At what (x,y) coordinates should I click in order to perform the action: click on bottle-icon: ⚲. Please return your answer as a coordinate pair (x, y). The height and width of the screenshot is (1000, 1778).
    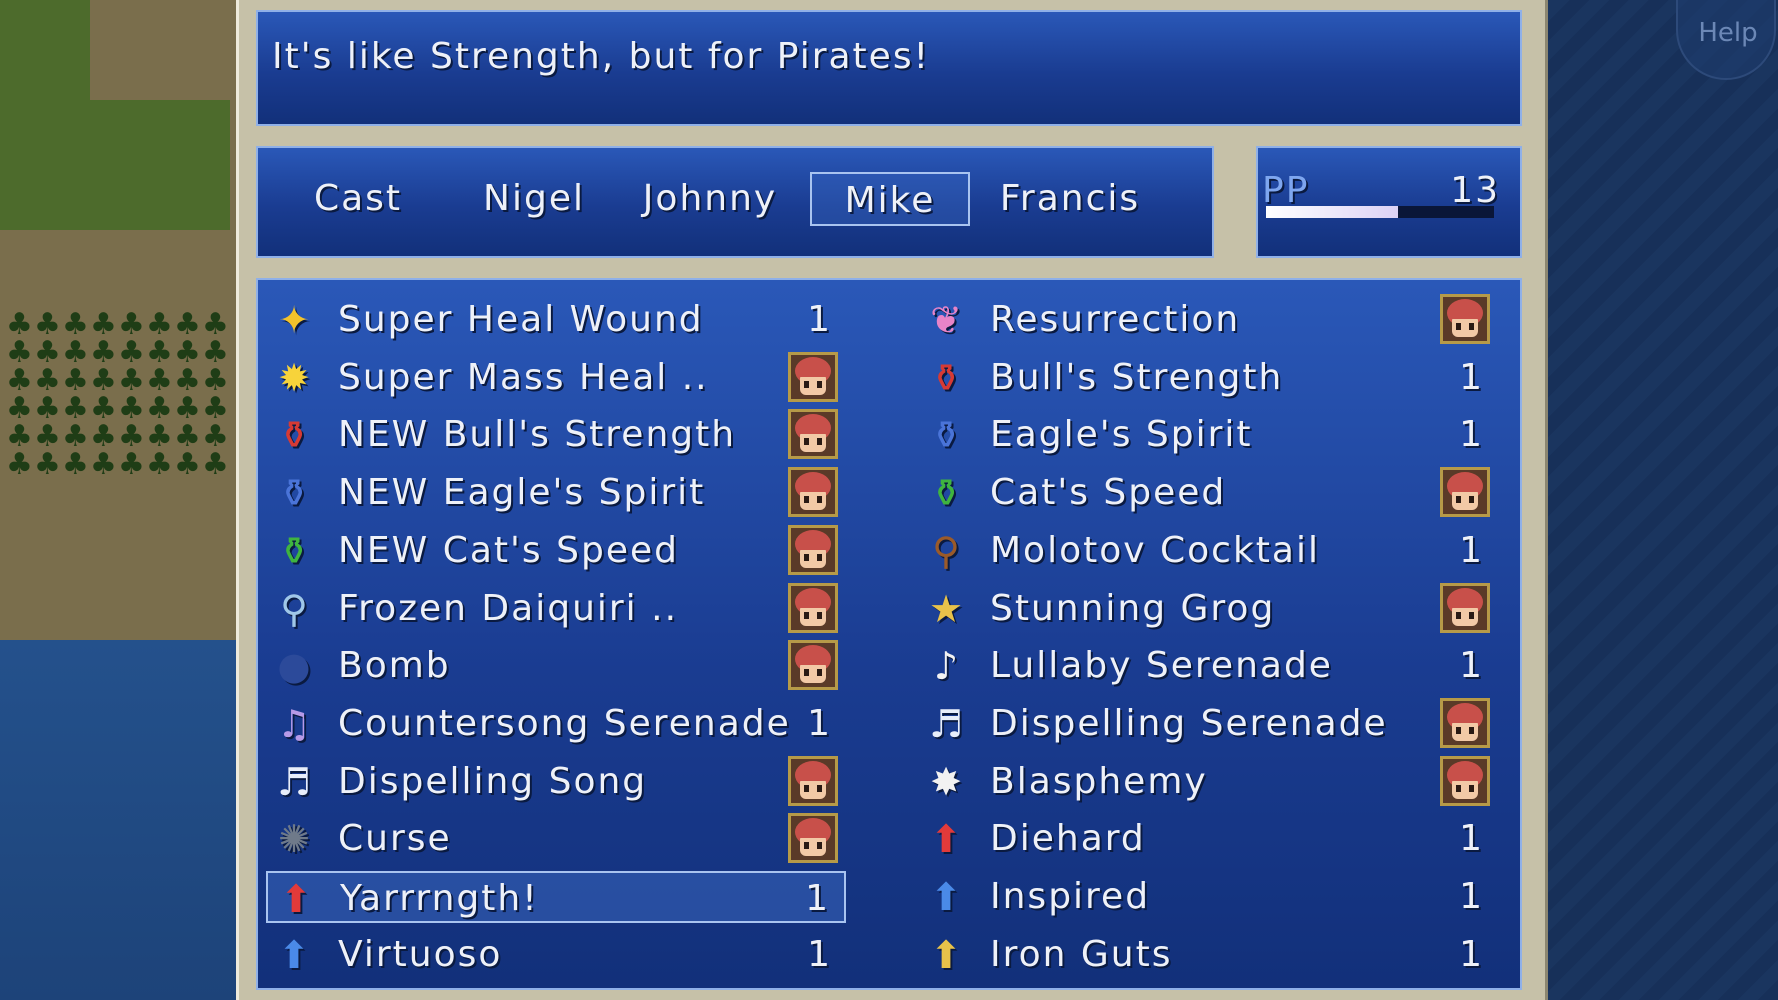
    Looking at the image, I should click on (294, 608).